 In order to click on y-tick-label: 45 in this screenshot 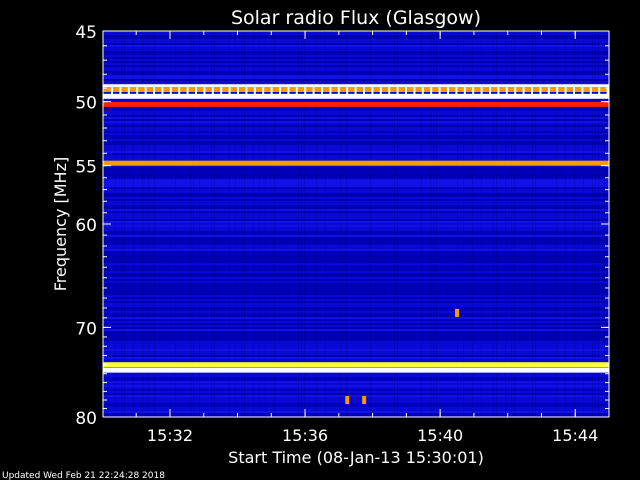, I will do `click(86, 33)`.